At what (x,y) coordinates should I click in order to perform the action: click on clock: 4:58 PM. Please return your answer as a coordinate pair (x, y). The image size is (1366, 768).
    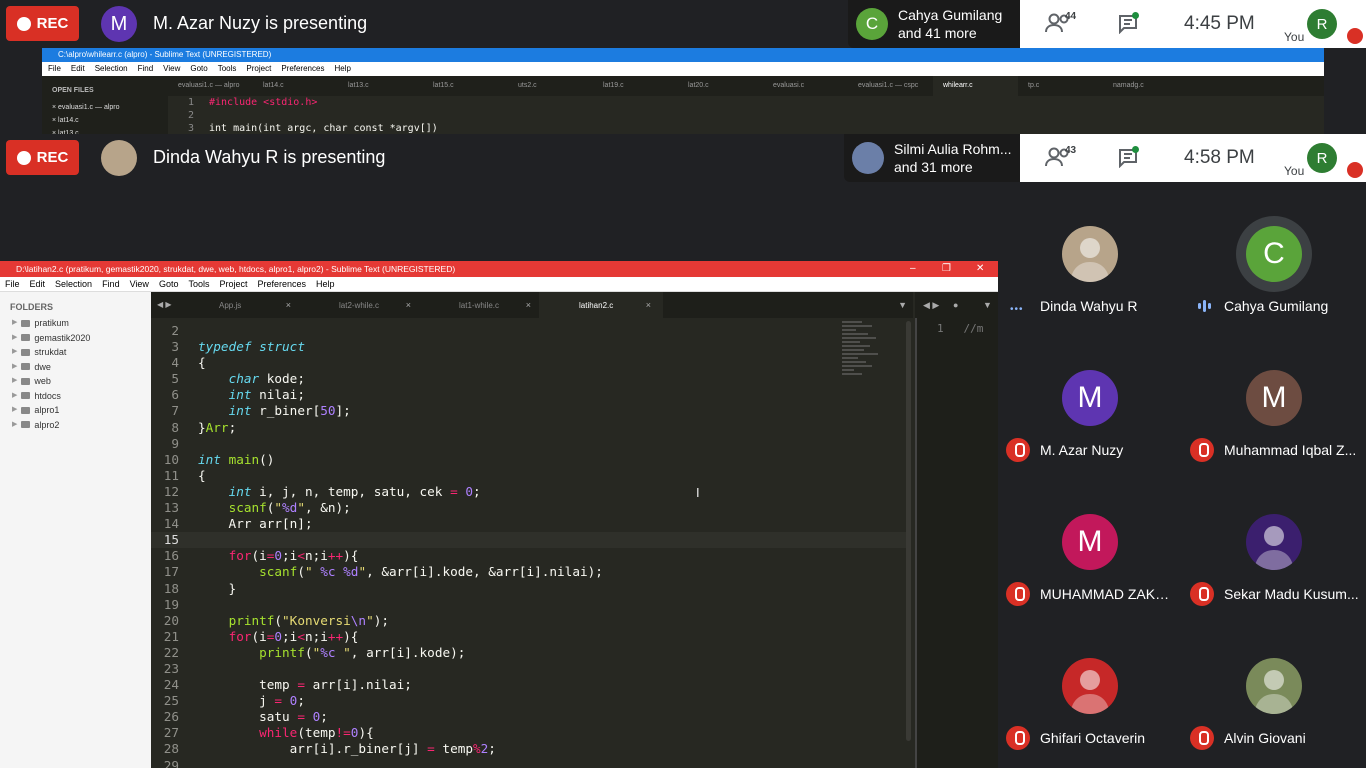
    Looking at the image, I should click on (1219, 157).